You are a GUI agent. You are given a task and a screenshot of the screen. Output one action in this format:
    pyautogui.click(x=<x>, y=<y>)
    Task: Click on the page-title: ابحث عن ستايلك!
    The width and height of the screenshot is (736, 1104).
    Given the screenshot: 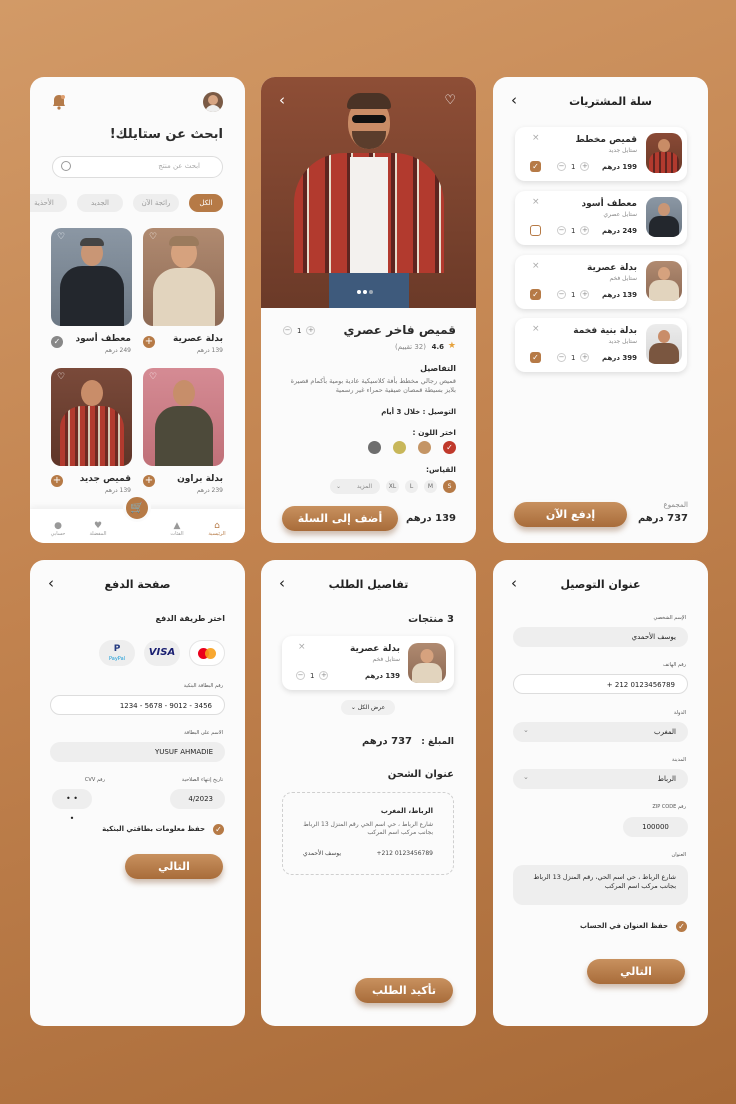 What is the action you would take?
    pyautogui.click(x=166, y=134)
    